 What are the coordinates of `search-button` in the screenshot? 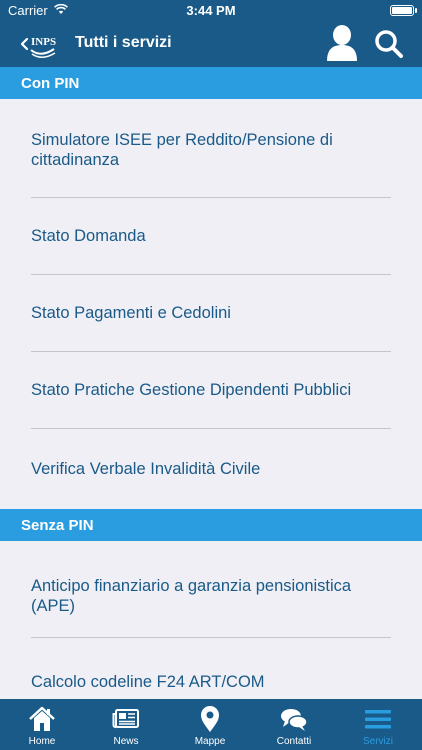 It's located at (389, 44).